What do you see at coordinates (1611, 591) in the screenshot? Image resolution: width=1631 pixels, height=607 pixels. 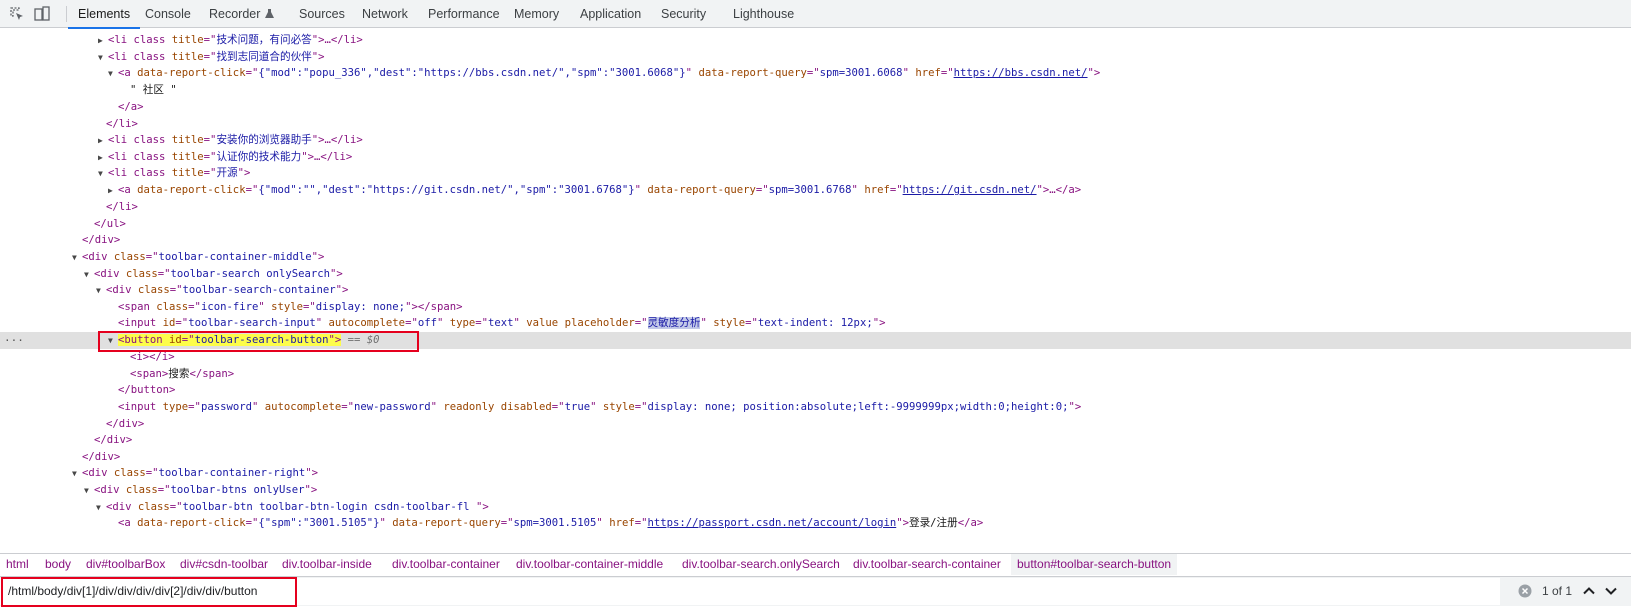 I see `chevron-down-icon` at bounding box center [1611, 591].